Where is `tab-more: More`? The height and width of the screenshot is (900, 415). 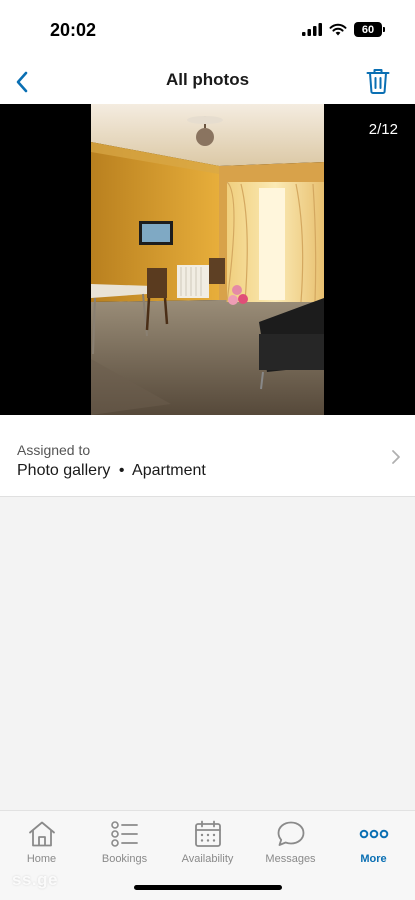
tab-more: More is located at coordinates (373, 855).